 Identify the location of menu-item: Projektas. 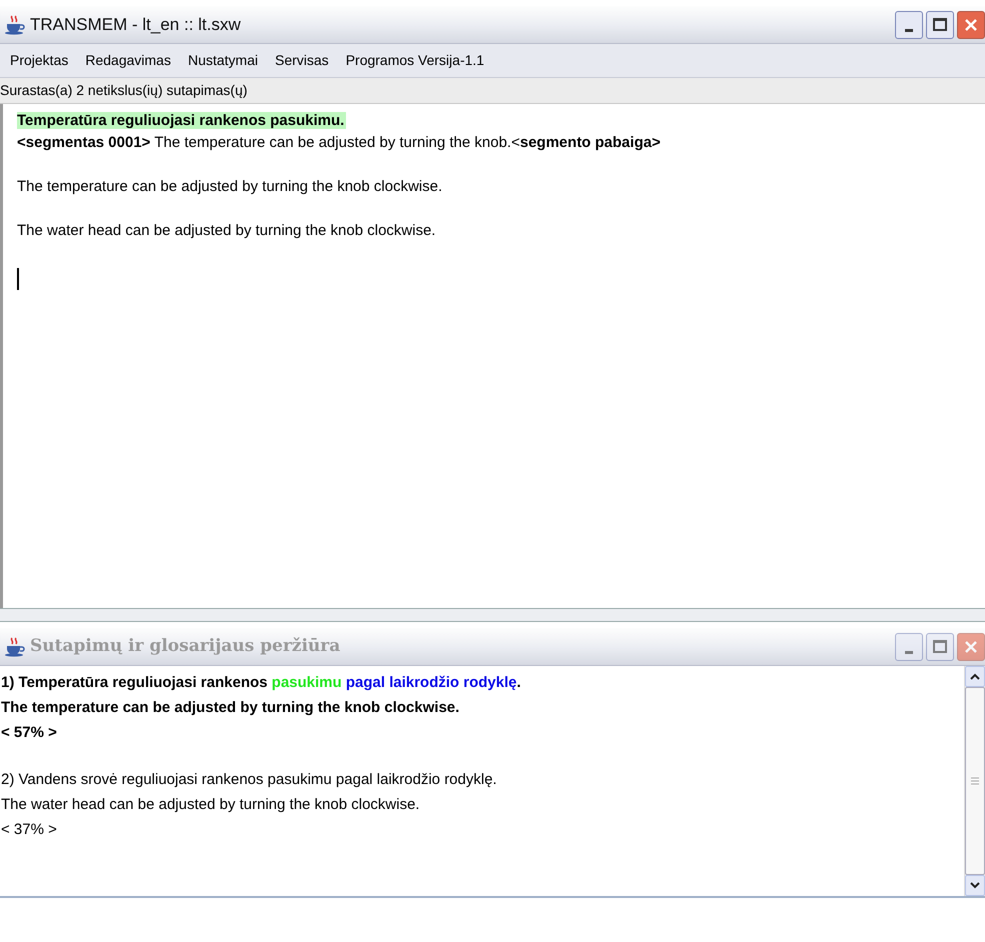
(39, 60).